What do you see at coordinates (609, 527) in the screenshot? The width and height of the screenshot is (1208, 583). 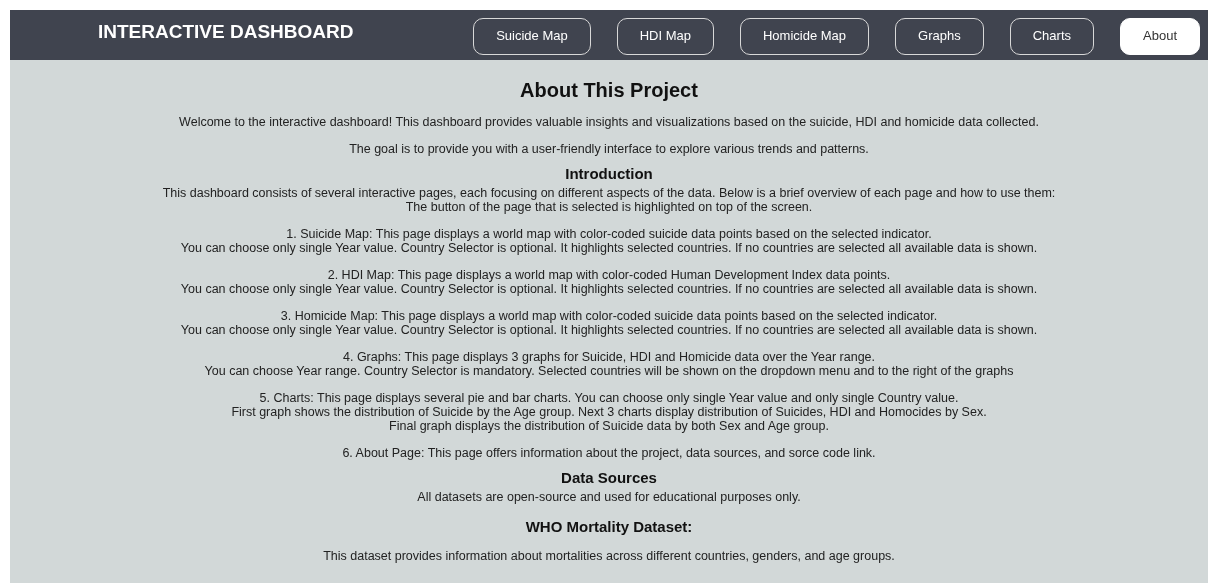 I see `section-heading: WHO Mortality Dataset:` at bounding box center [609, 527].